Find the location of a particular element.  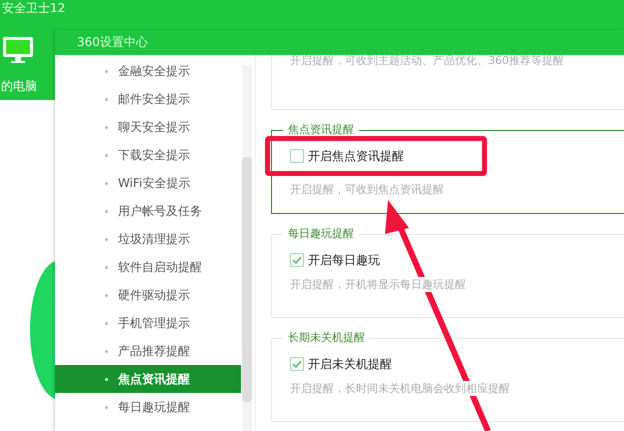

sidebar-item: 手机管理提示 is located at coordinates (148, 323).